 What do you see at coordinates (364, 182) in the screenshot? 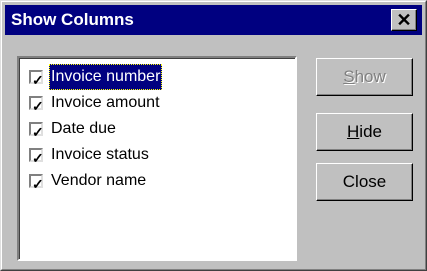
I see `close-button: Close` at bounding box center [364, 182].